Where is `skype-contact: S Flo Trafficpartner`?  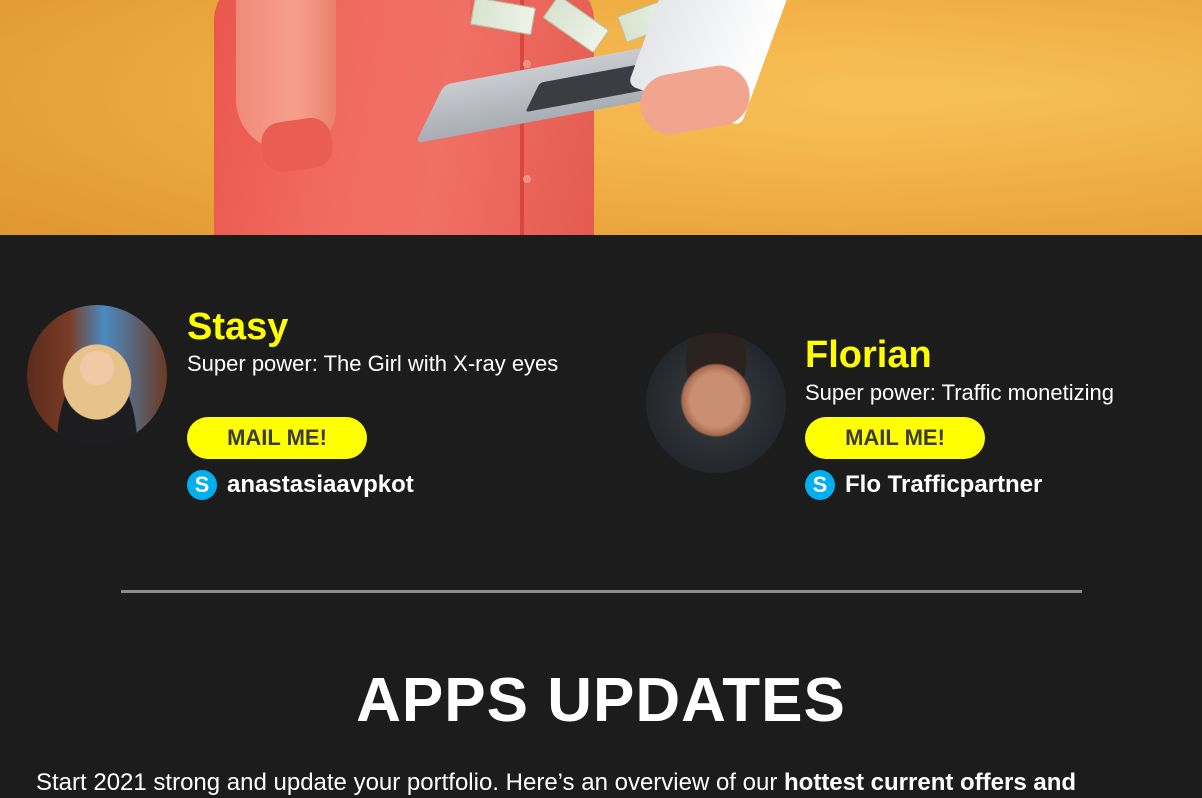 skype-contact: S Flo Trafficpartner is located at coordinates (923, 485).